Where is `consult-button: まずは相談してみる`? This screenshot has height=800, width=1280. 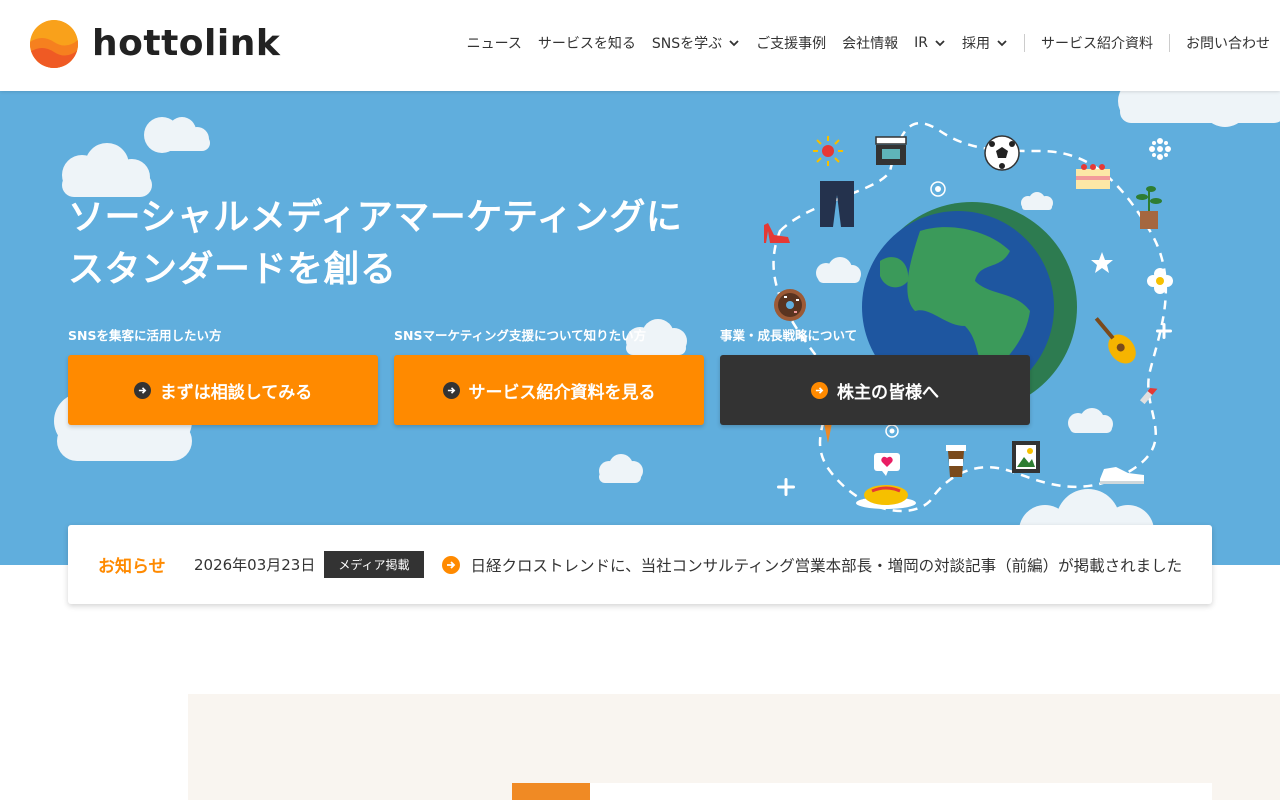
consult-button: まずは相談してみる is located at coordinates (223, 390).